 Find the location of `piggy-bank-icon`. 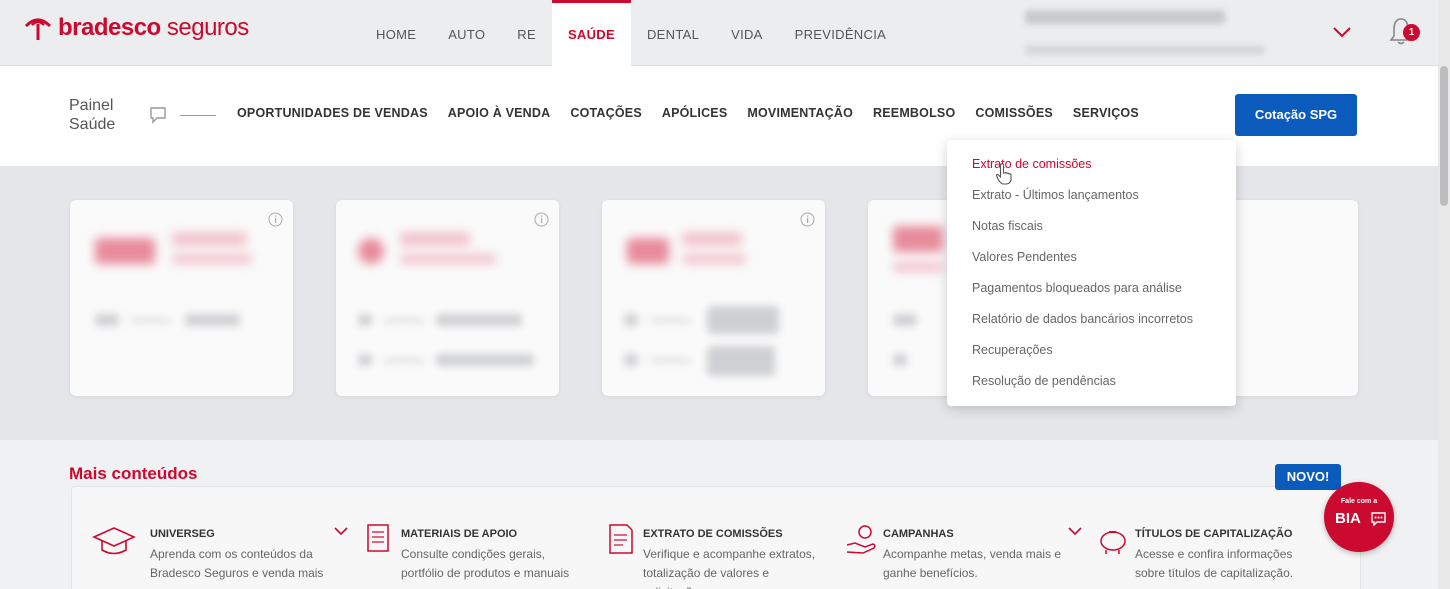

piggy-bank-icon is located at coordinates (1113, 542).